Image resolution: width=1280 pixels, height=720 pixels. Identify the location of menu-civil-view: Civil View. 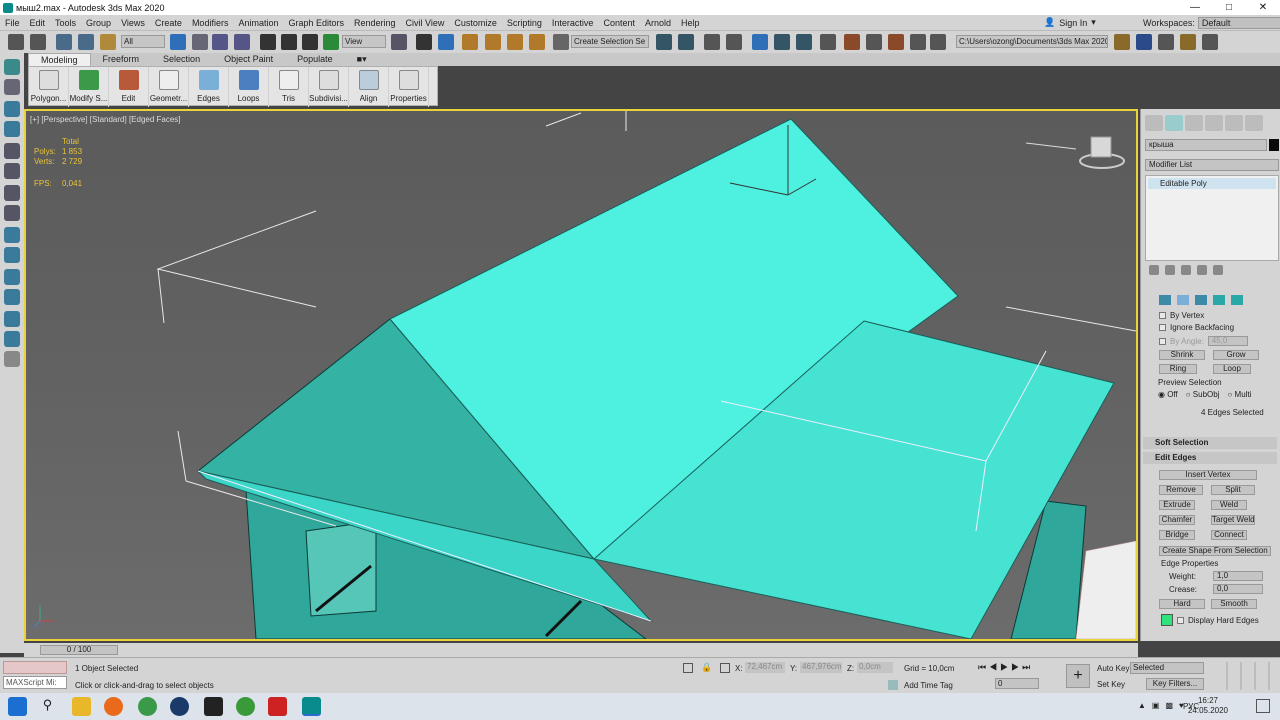
(425, 23).